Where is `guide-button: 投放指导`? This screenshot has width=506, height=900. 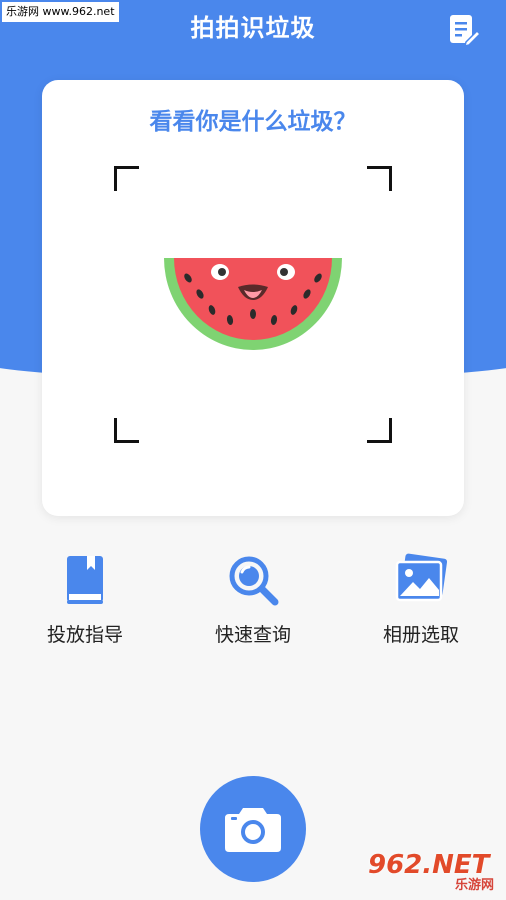 guide-button: 投放指导 is located at coordinates (85, 599).